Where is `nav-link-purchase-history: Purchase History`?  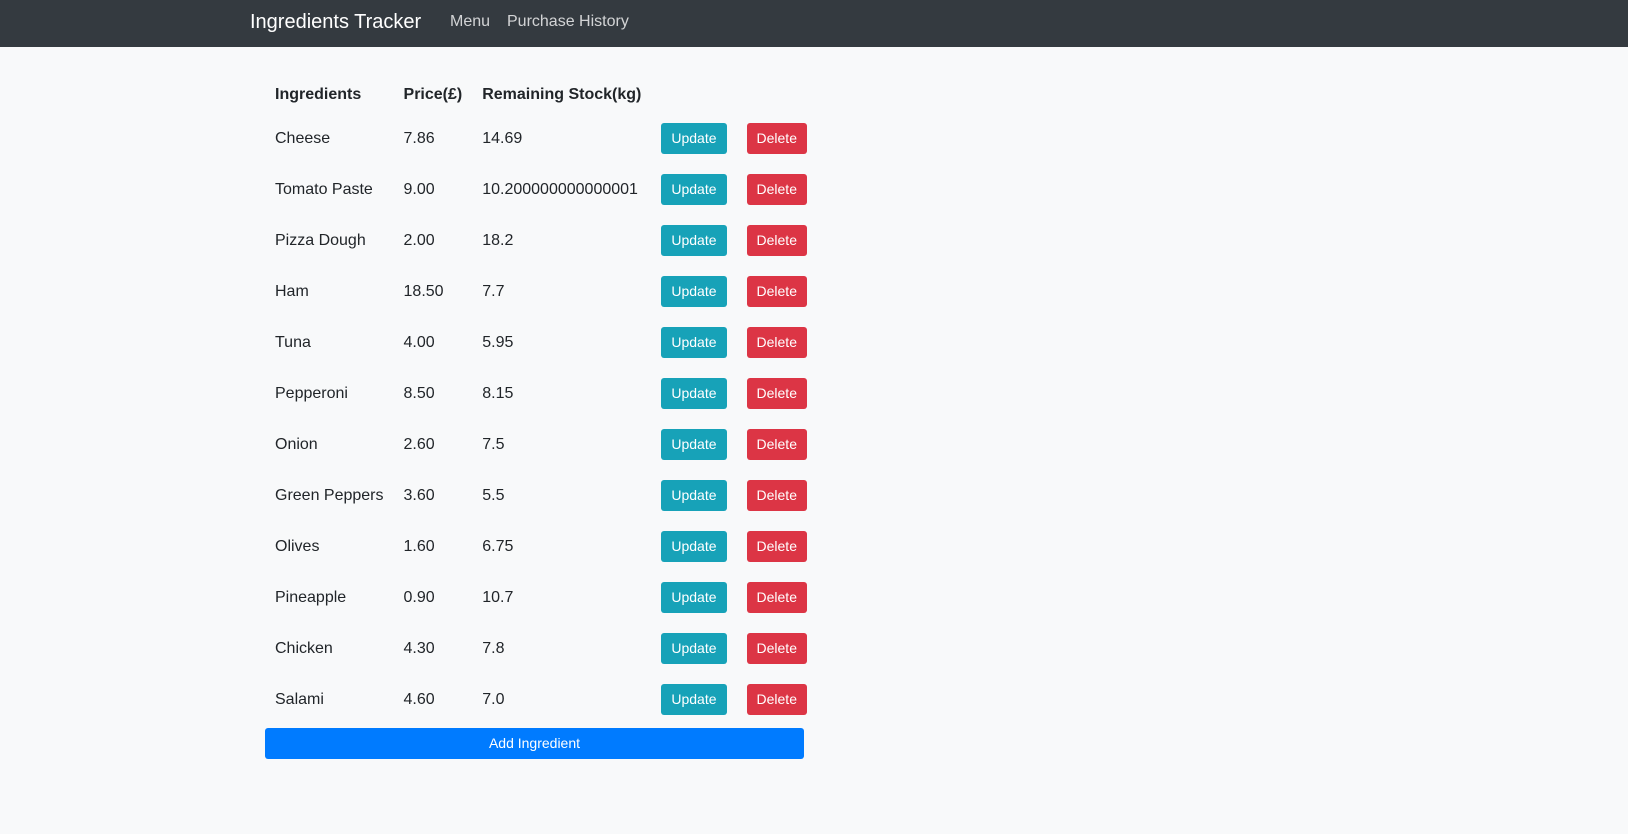
nav-link-purchase-history: Purchase History is located at coordinates (568, 22).